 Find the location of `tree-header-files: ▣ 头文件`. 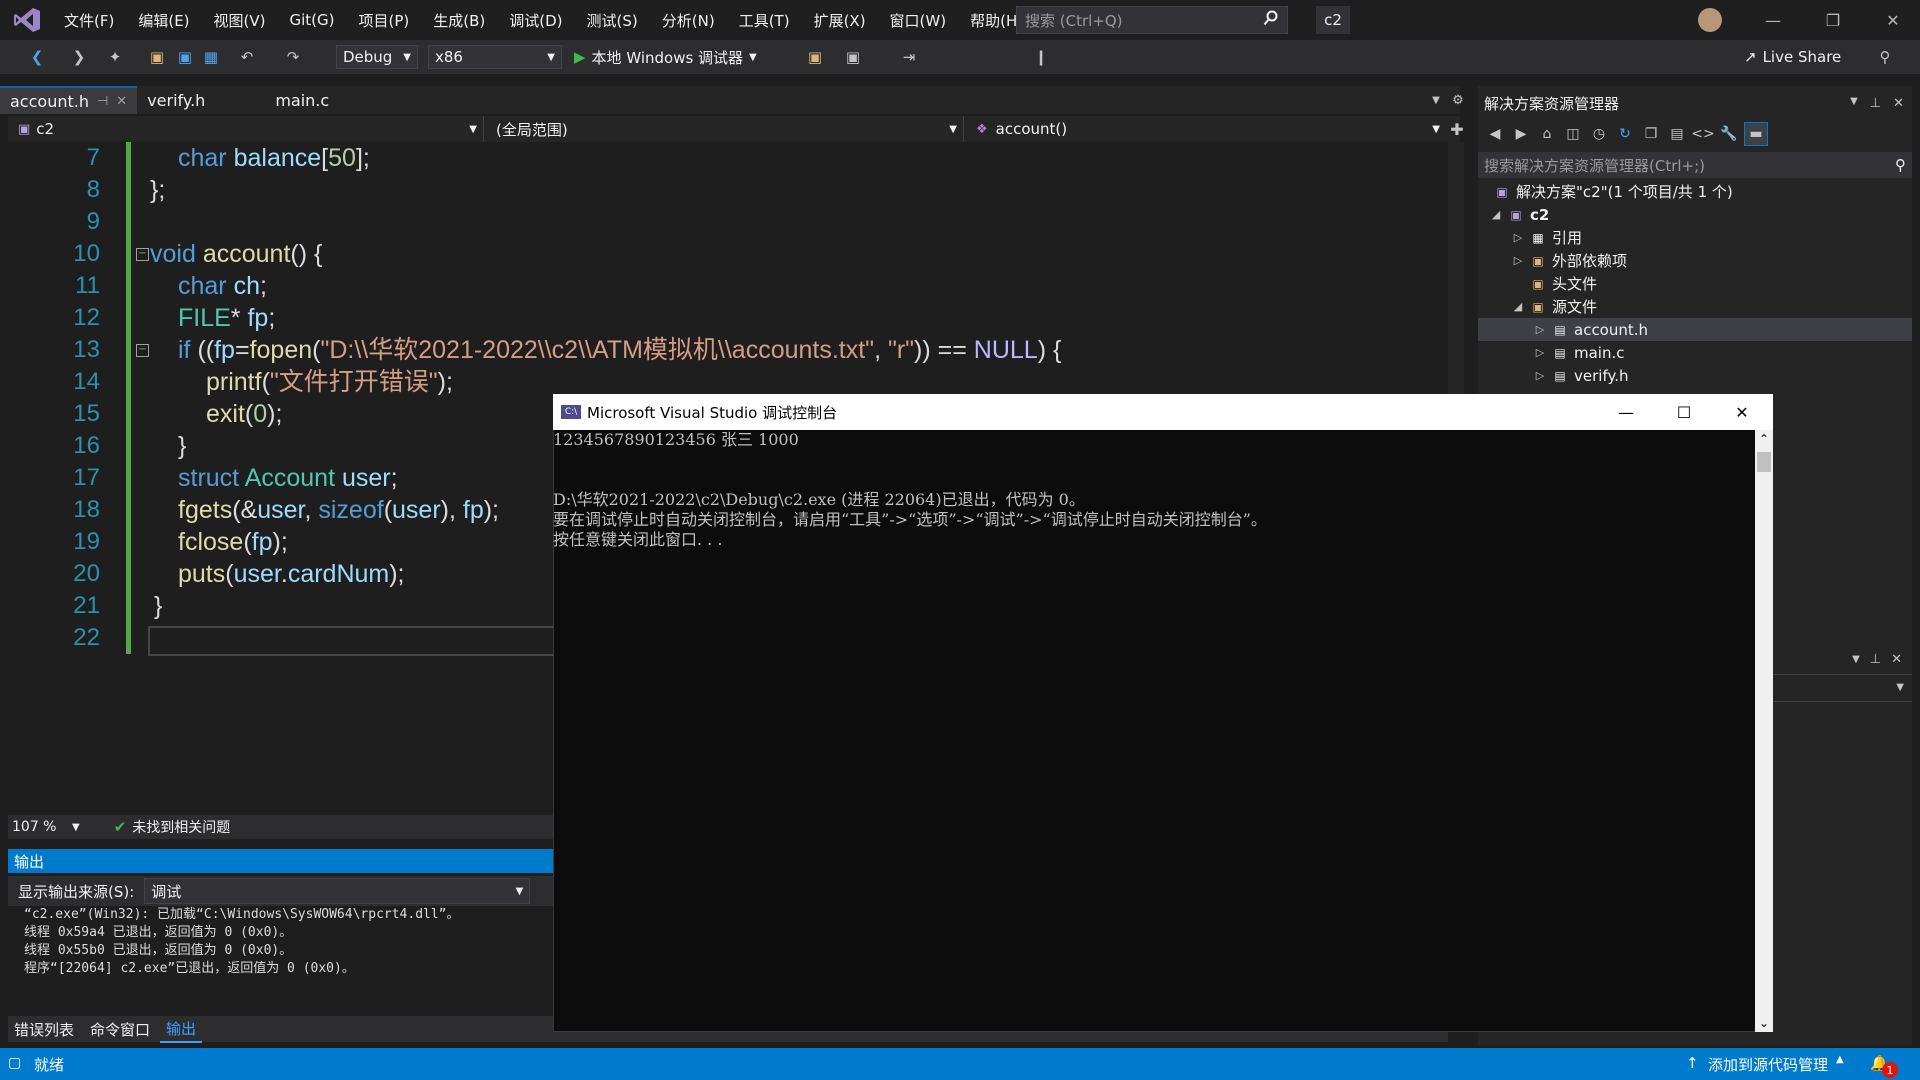

tree-header-files: ▣ 头文件 is located at coordinates (1554, 283).